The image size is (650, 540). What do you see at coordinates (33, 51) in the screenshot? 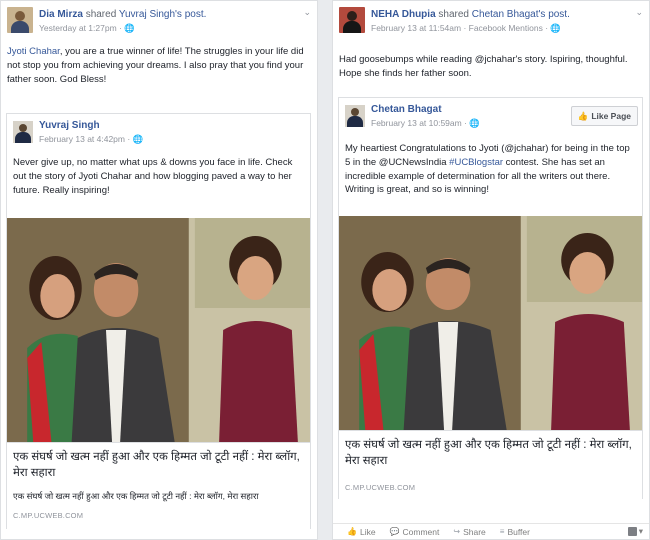
I see `mention-link: Jyoti Chahar` at bounding box center [33, 51].